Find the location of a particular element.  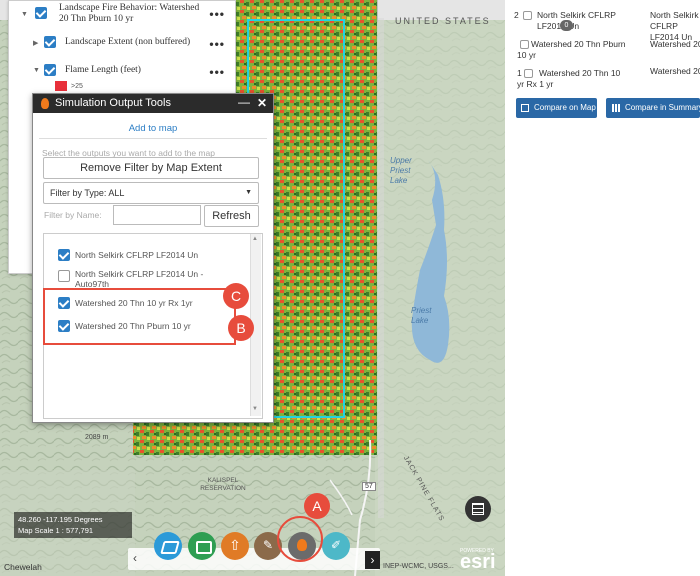

chevron-down-icon: ▼ is located at coordinates (248, 192).